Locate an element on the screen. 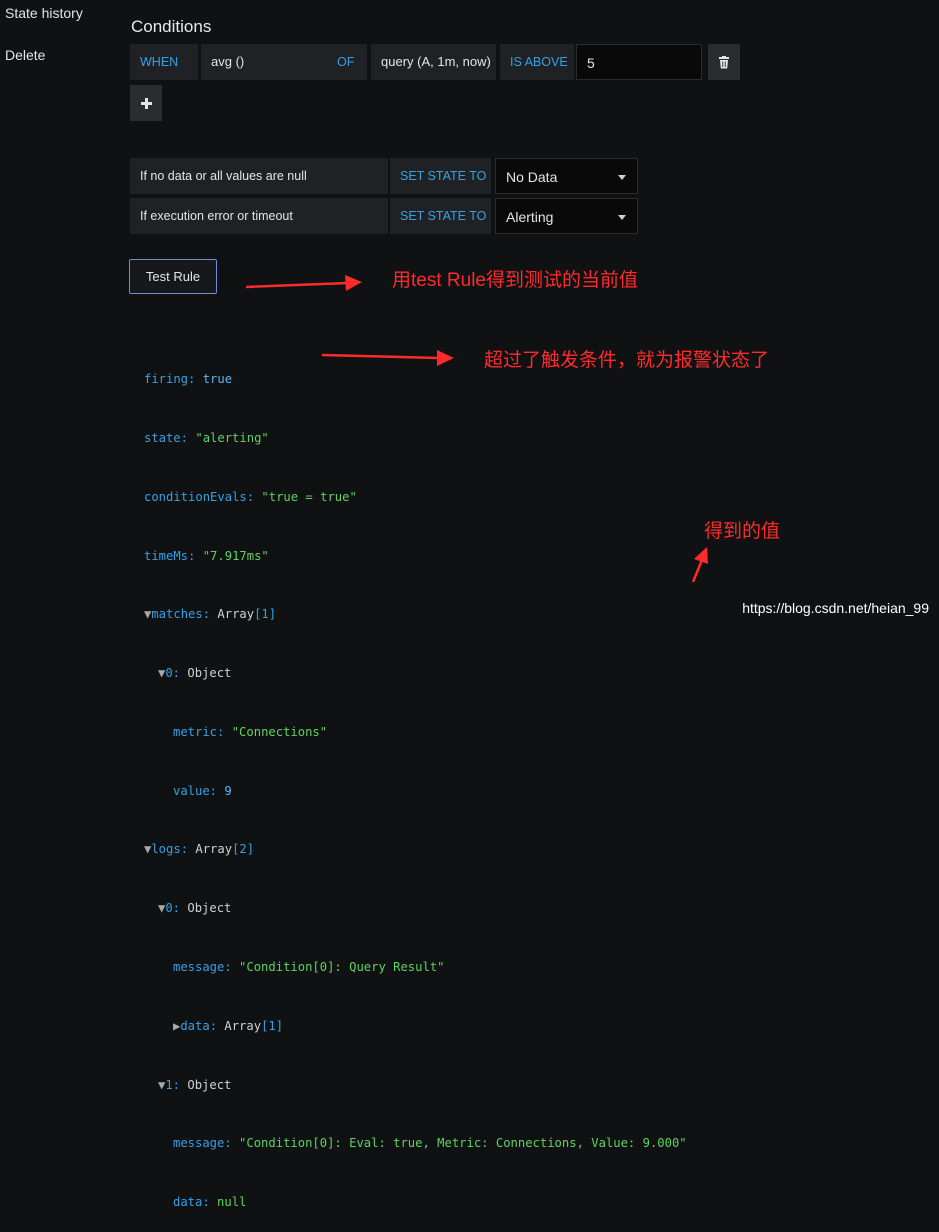  json-key: metric: is located at coordinates (199, 731).